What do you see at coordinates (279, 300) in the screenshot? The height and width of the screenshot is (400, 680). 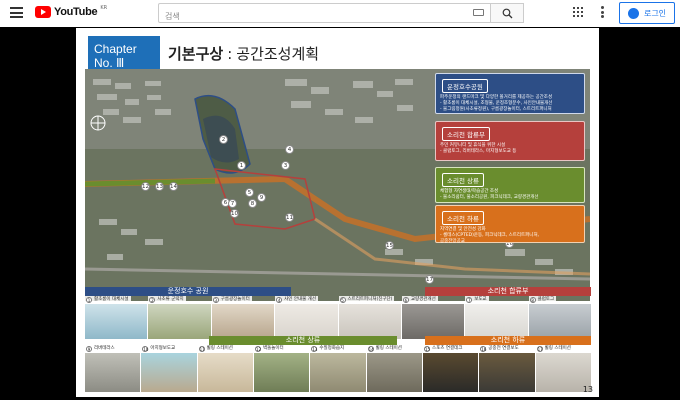 I see `thumb-number: 4` at bounding box center [279, 300].